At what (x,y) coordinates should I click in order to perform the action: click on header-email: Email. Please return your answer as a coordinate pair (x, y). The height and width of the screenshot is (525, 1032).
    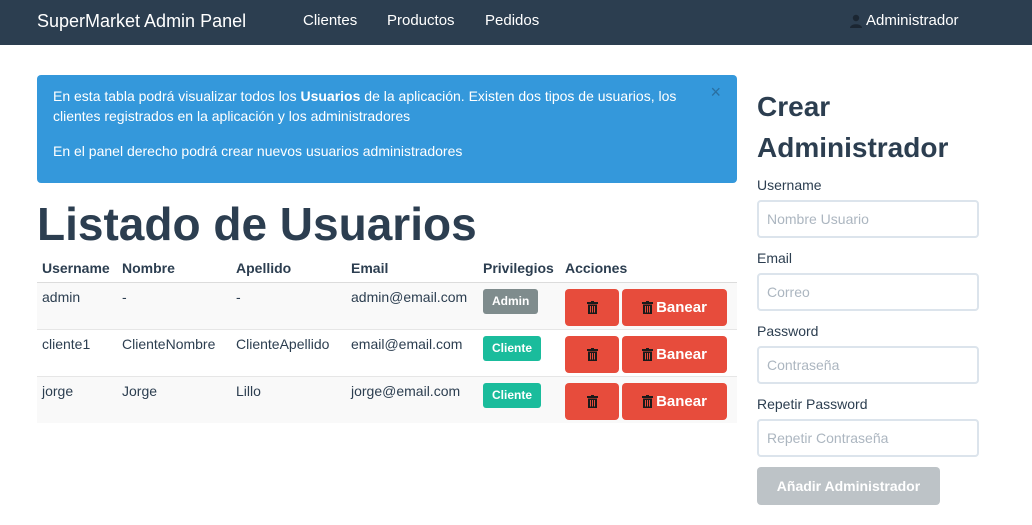
    Looking at the image, I should click on (412, 269).